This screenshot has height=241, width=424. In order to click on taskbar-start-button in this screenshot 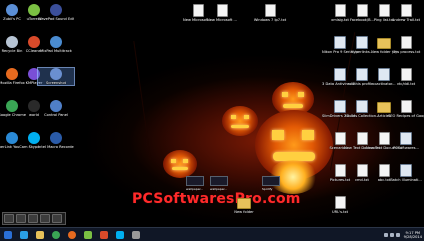, I will do `click(8, 234)`.